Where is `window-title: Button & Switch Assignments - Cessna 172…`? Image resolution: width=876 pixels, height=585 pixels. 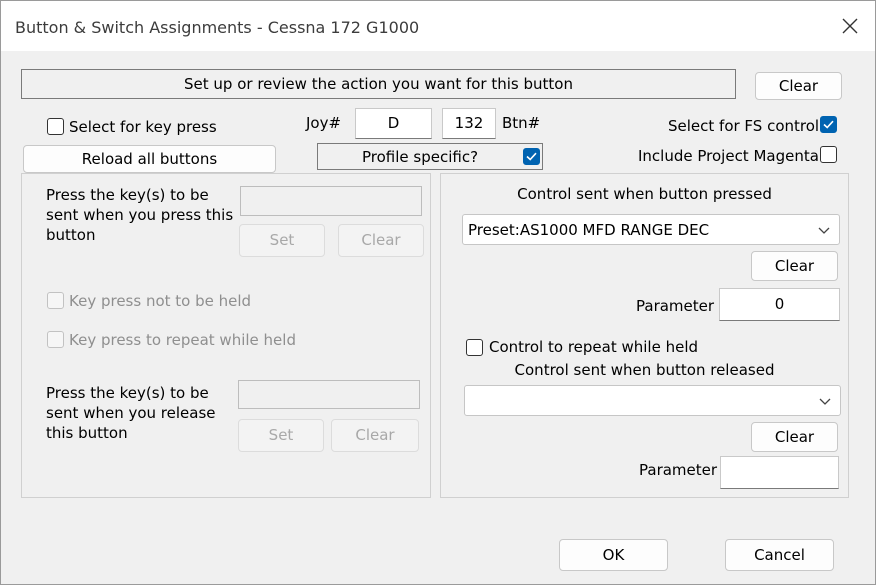
window-title: Button & Switch Assignments - Cessna 172… is located at coordinates (217, 27).